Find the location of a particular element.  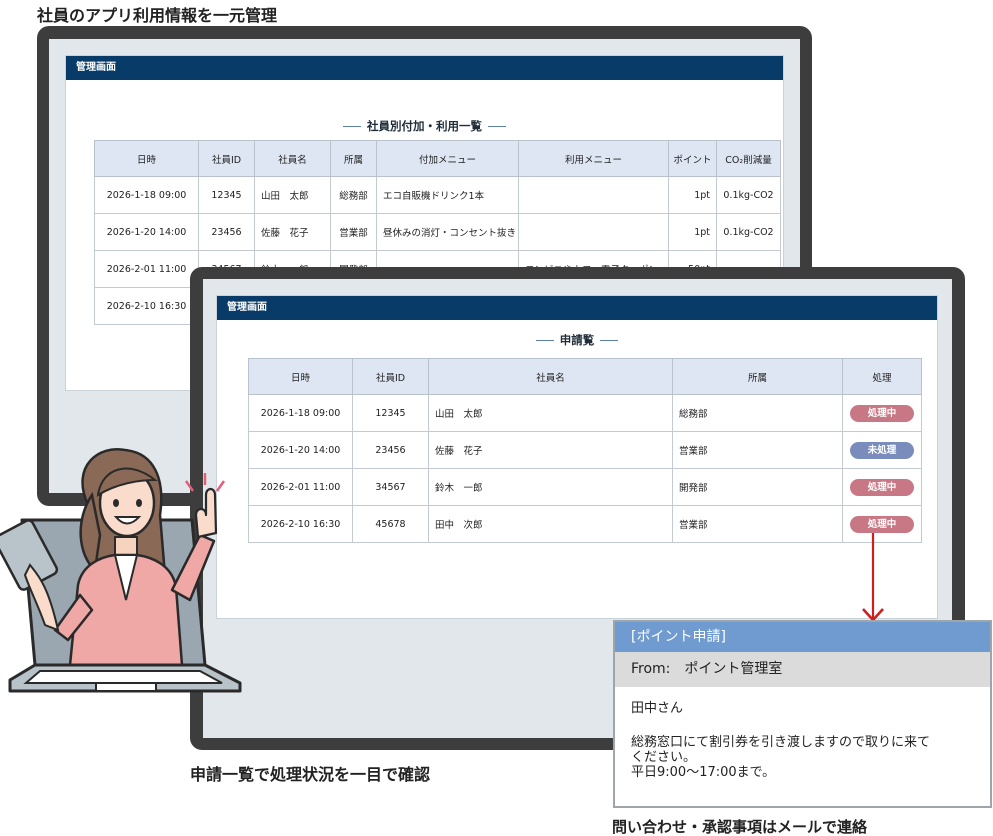

cell-added-menu: 昼休みの消灯・コンセント抜き is located at coordinates (447, 232).